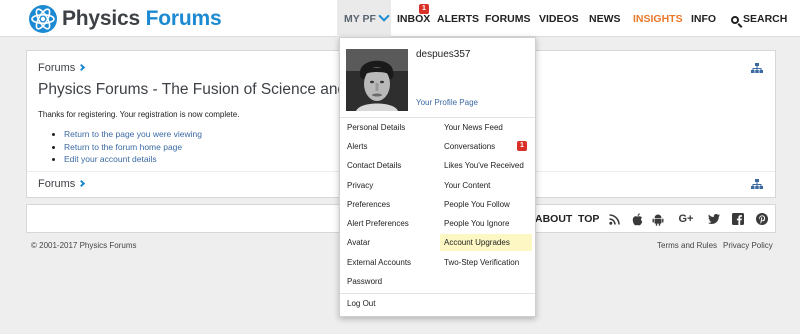 The width and height of the screenshot is (800, 334). What do you see at coordinates (364, 281) in the screenshot?
I see `menu-item-password: Password` at bounding box center [364, 281].